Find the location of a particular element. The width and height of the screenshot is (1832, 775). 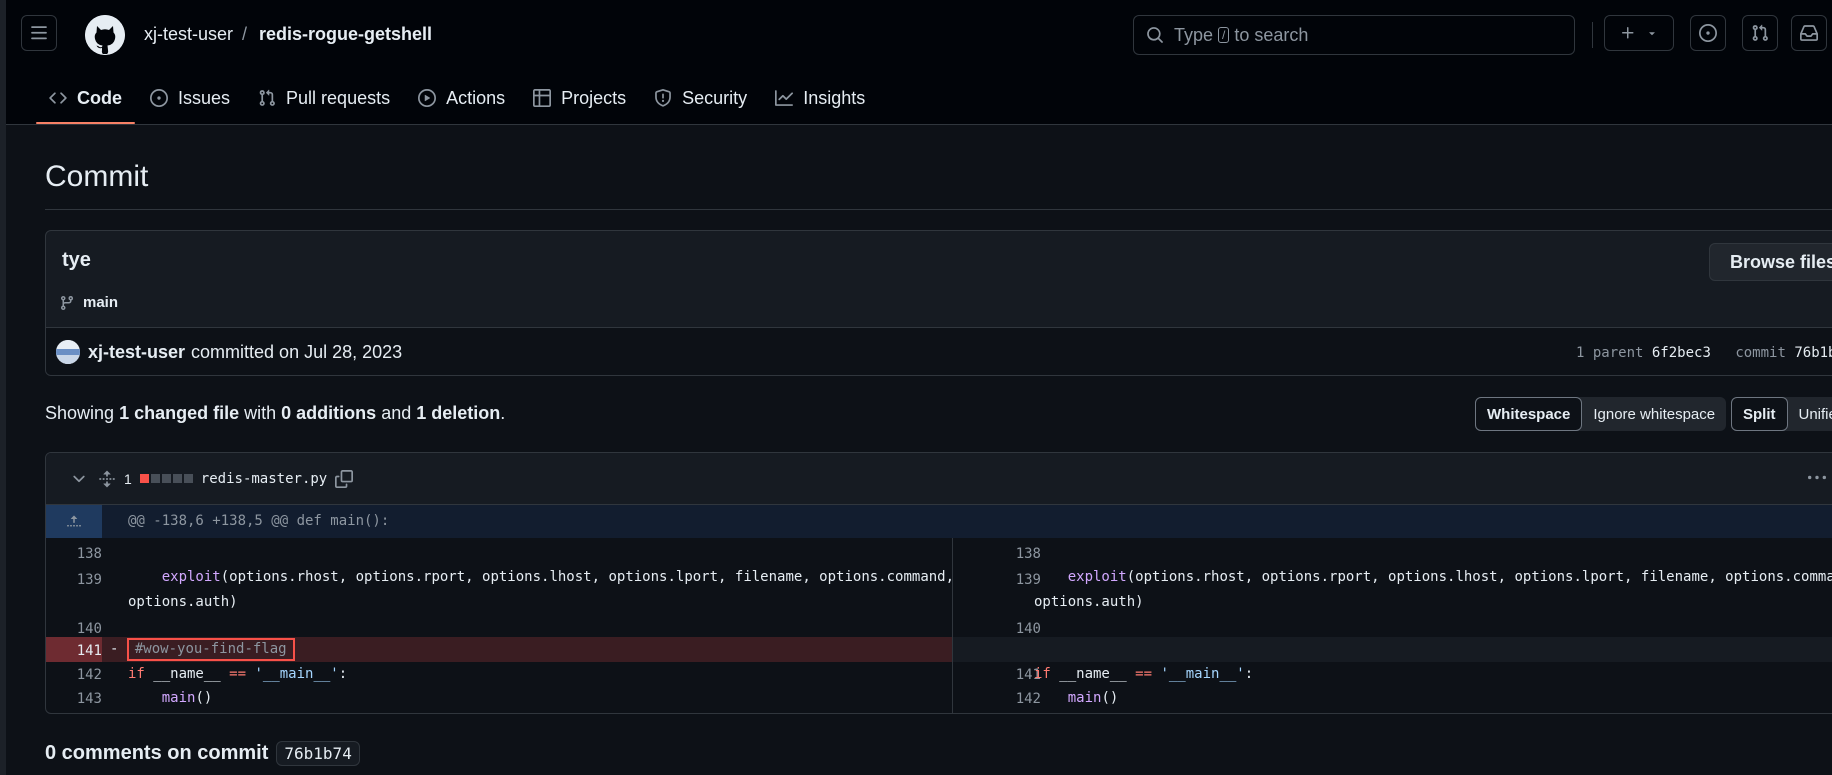

tab-actions: Actions is located at coordinates (461, 98).